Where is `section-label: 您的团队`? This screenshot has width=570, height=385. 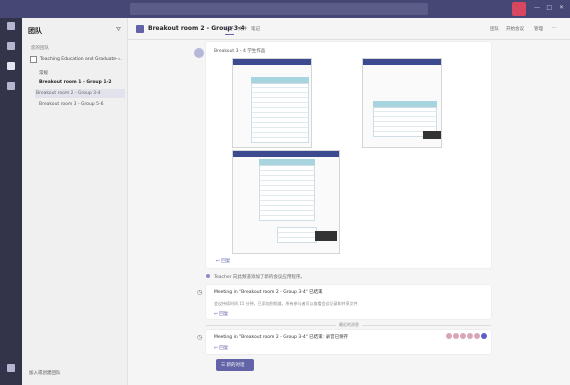 section-label: 您的团队 is located at coordinates (40, 48).